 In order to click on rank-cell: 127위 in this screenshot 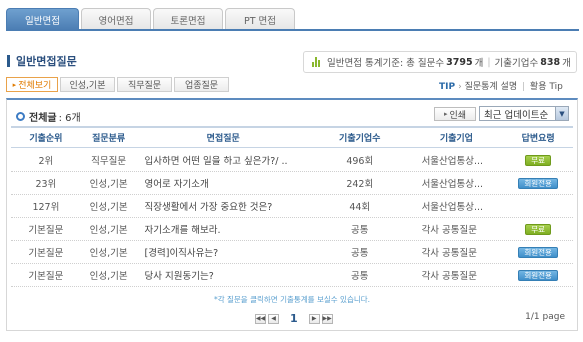, I will do `click(46, 207)`.